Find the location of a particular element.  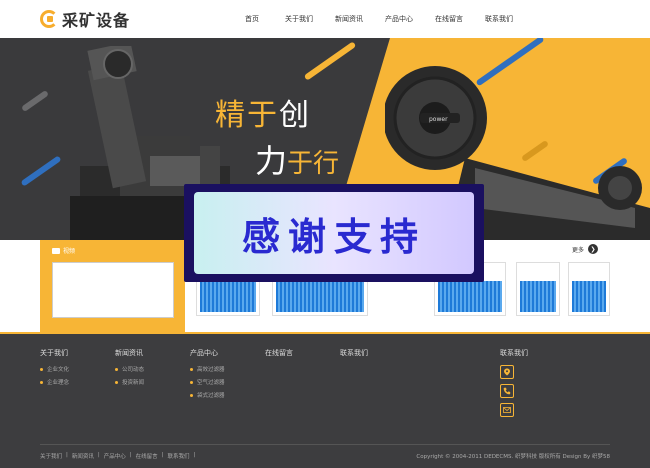

footer-bottom-links: 关于我们 | 新闻资讯 | 产品中心 | 在线留言 | 联系我们 | is located at coordinates (119, 456).